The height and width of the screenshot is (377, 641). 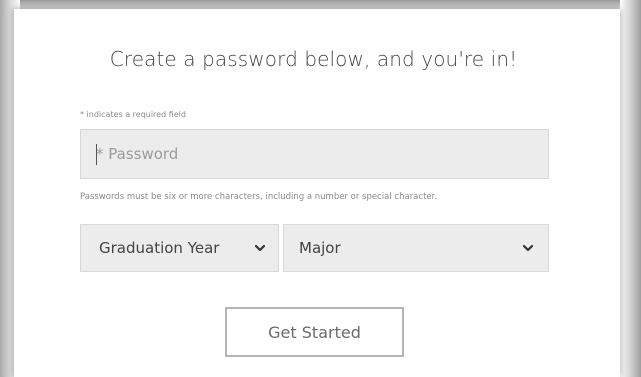 I want to click on text-caret, so click(x=96, y=154).